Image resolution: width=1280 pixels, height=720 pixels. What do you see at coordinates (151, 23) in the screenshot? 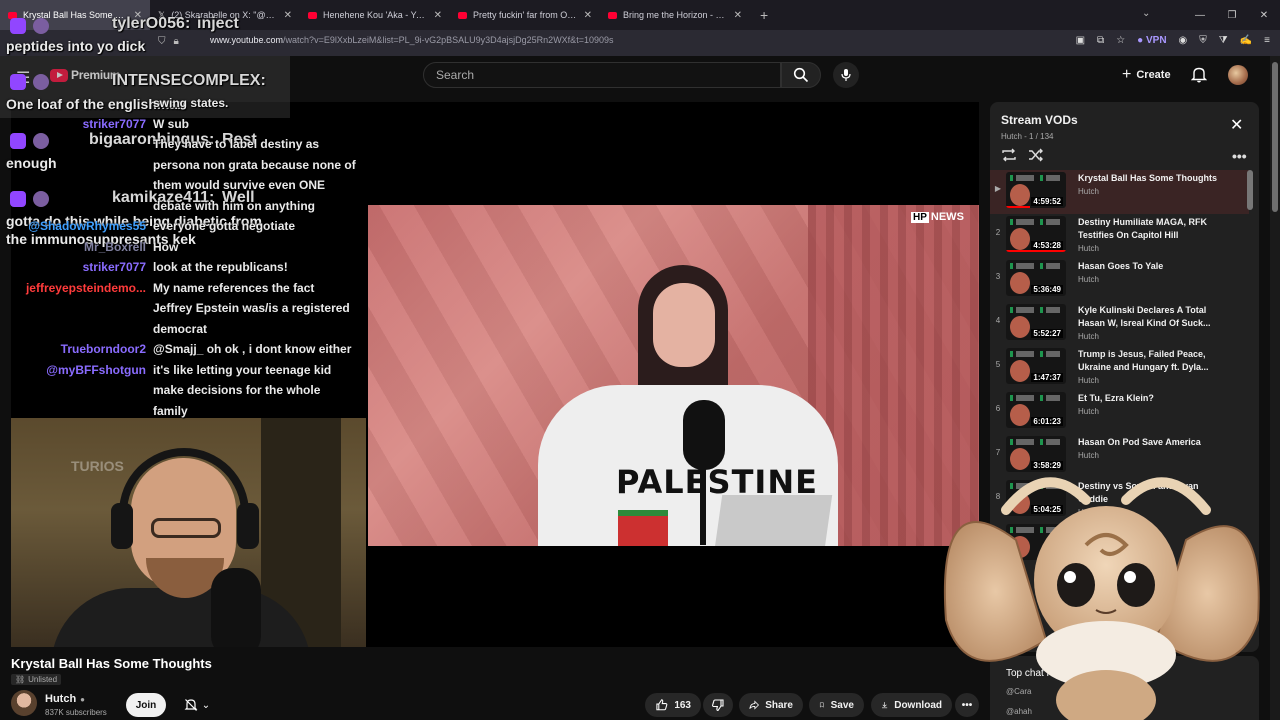
I see `overlay-username: tylerO056:` at bounding box center [151, 23].